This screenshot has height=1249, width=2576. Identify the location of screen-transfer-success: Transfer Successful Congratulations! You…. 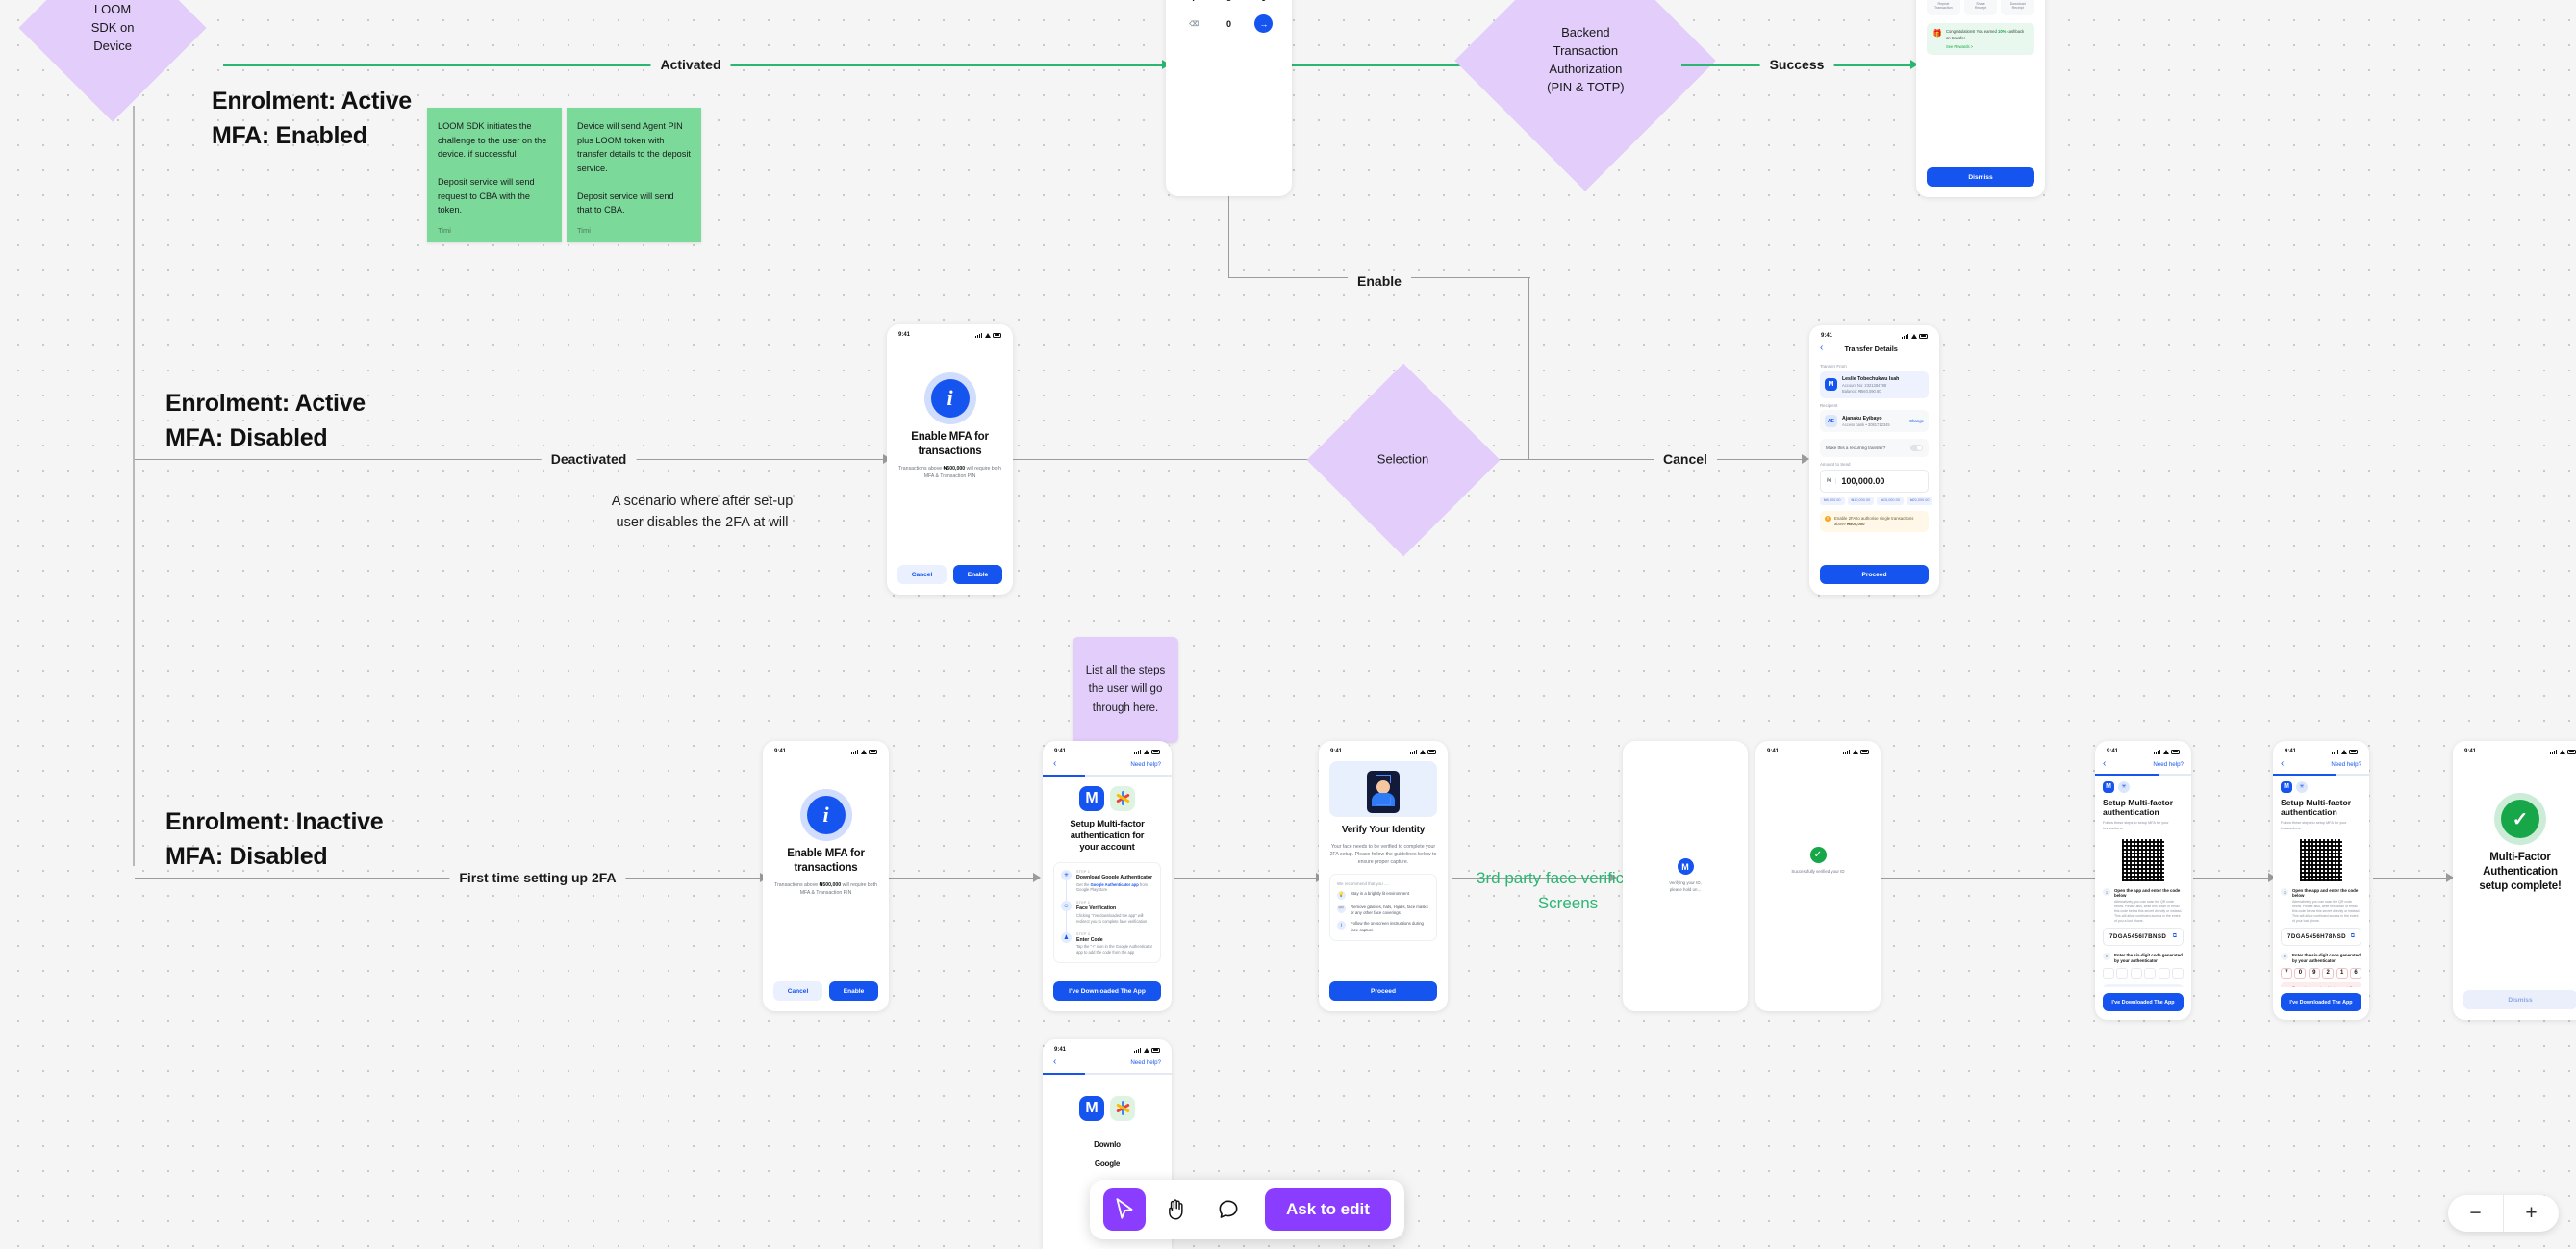
(1981, 98).